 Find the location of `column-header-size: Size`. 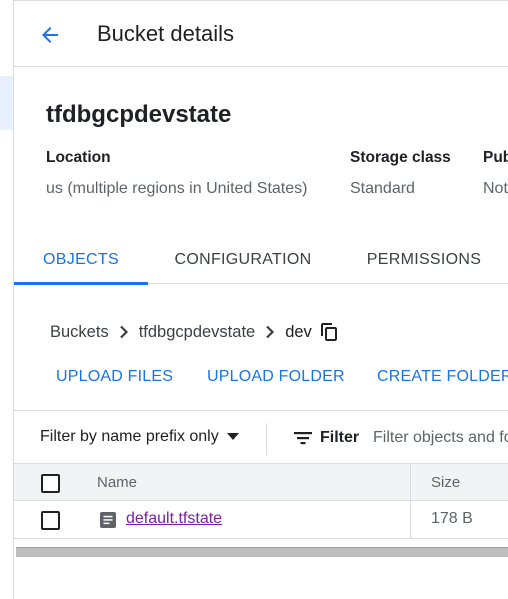

column-header-size: Size is located at coordinates (445, 482).